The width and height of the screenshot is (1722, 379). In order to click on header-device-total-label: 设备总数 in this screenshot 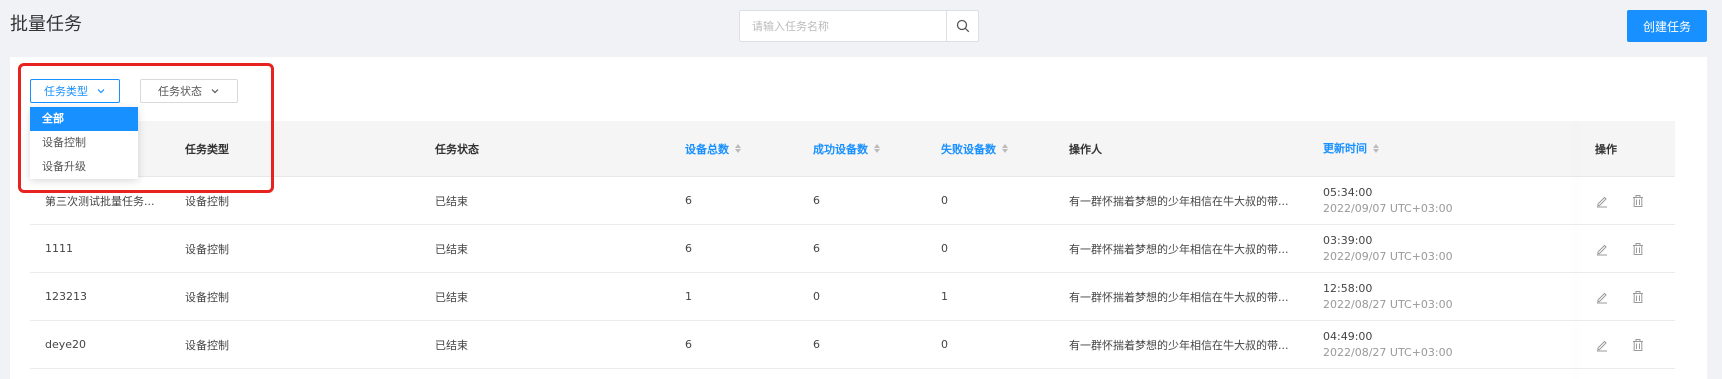, I will do `click(707, 149)`.